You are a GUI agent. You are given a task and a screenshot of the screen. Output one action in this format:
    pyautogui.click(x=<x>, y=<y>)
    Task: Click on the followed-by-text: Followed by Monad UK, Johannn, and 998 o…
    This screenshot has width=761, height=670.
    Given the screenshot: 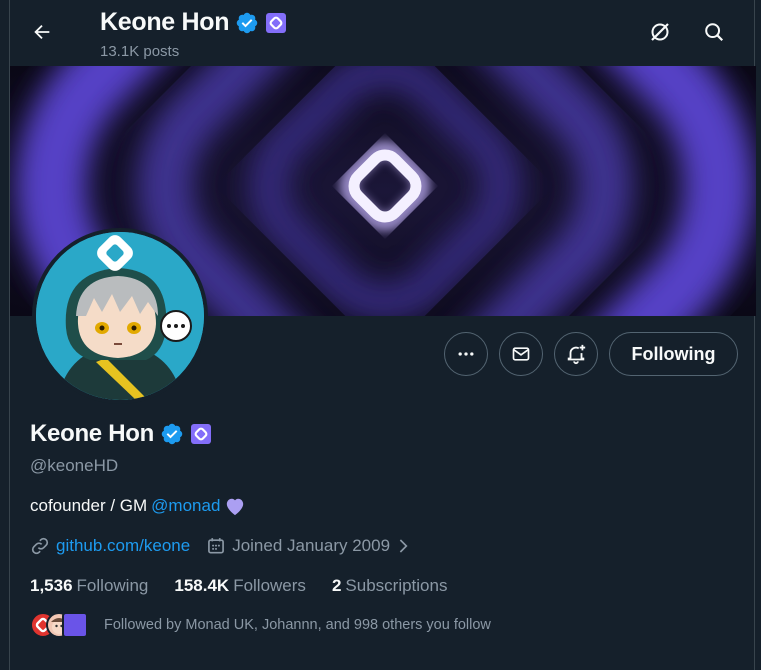 What is the action you would take?
    pyautogui.click(x=297, y=625)
    